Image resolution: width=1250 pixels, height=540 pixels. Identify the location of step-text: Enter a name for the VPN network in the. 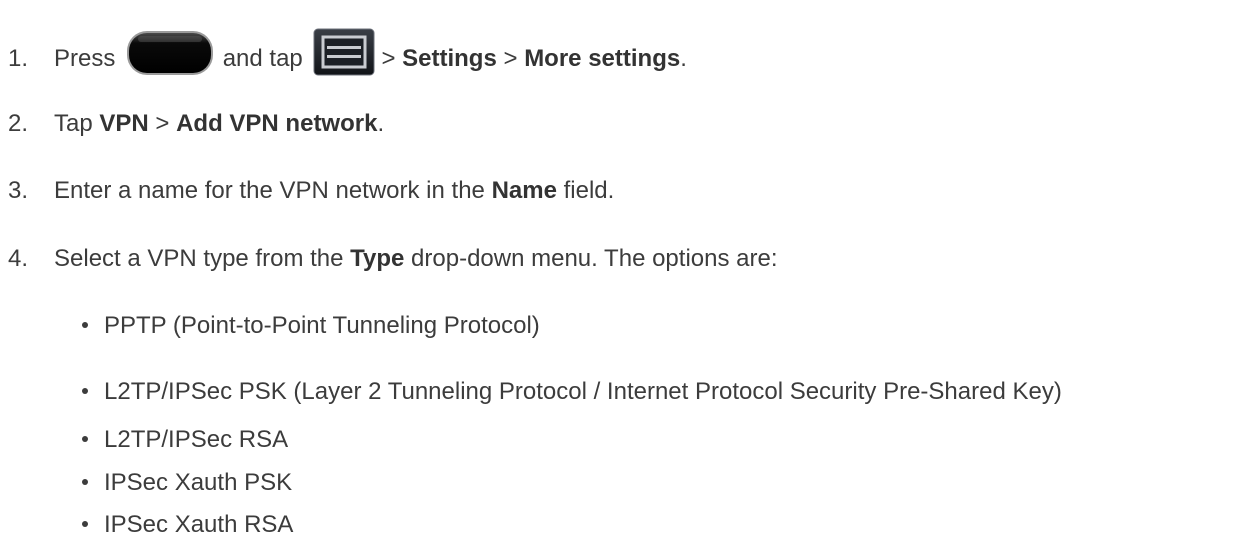
(269, 190).